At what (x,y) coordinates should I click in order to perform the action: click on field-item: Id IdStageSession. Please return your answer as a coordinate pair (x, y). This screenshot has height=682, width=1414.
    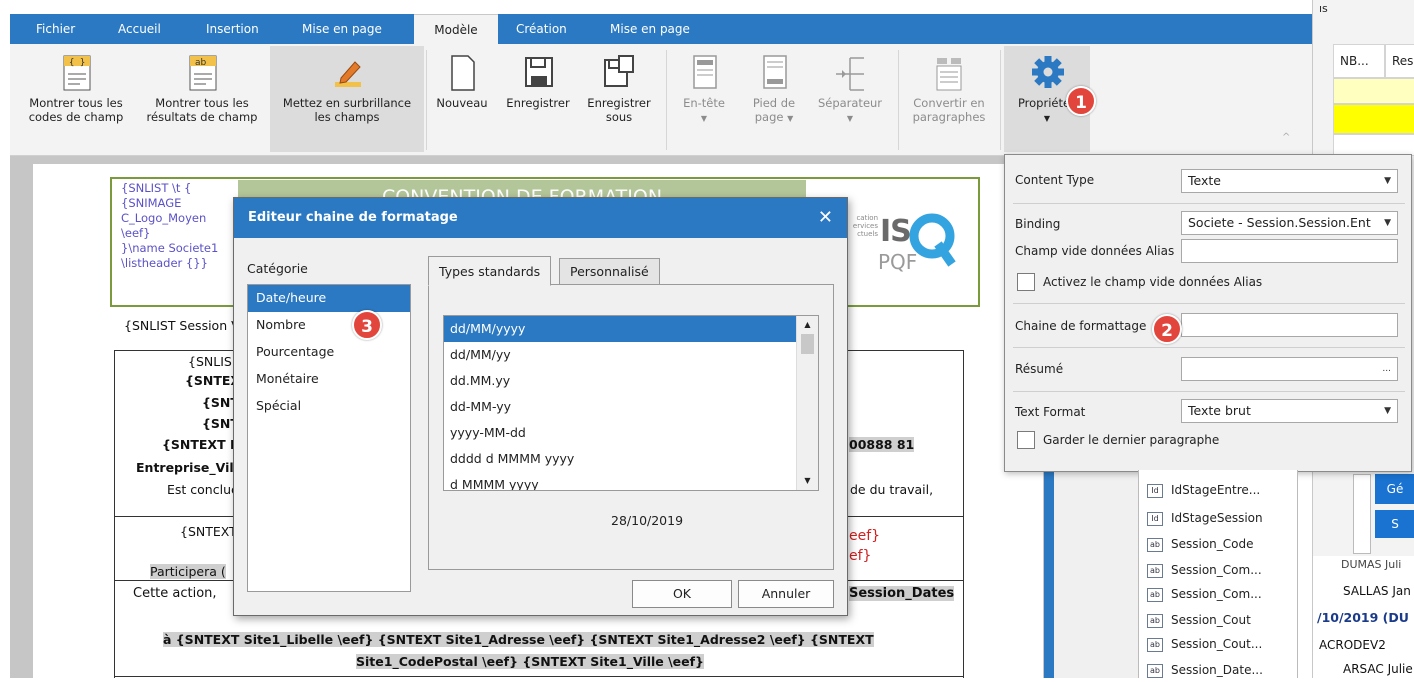
    Looking at the image, I should click on (1205, 518).